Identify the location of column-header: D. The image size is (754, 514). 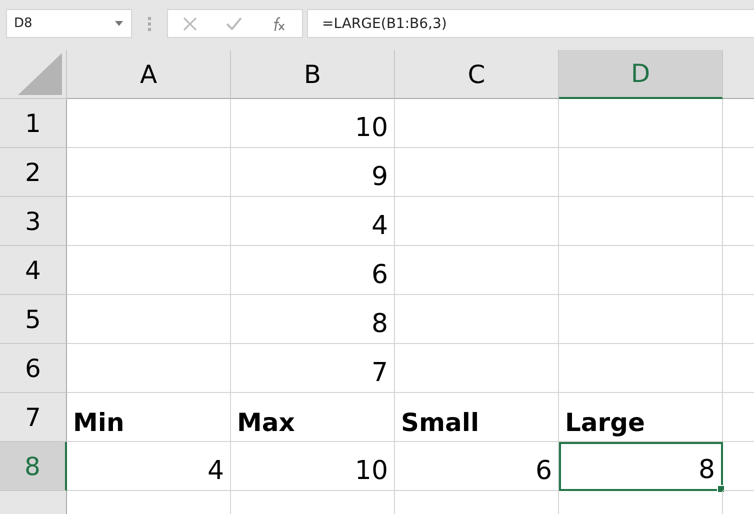
(641, 74).